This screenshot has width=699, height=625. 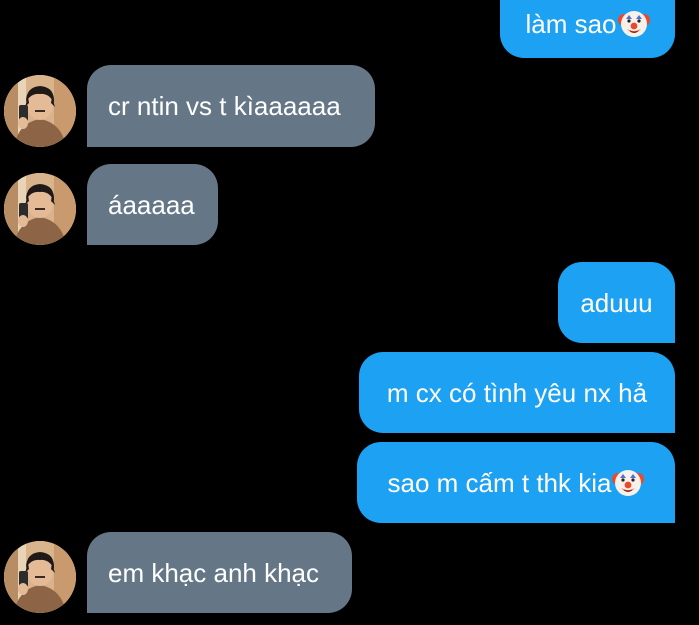 What do you see at coordinates (214, 572) in the screenshot?
I see `message-text: em khạc anh khạc` at bounding box center [214, 572].